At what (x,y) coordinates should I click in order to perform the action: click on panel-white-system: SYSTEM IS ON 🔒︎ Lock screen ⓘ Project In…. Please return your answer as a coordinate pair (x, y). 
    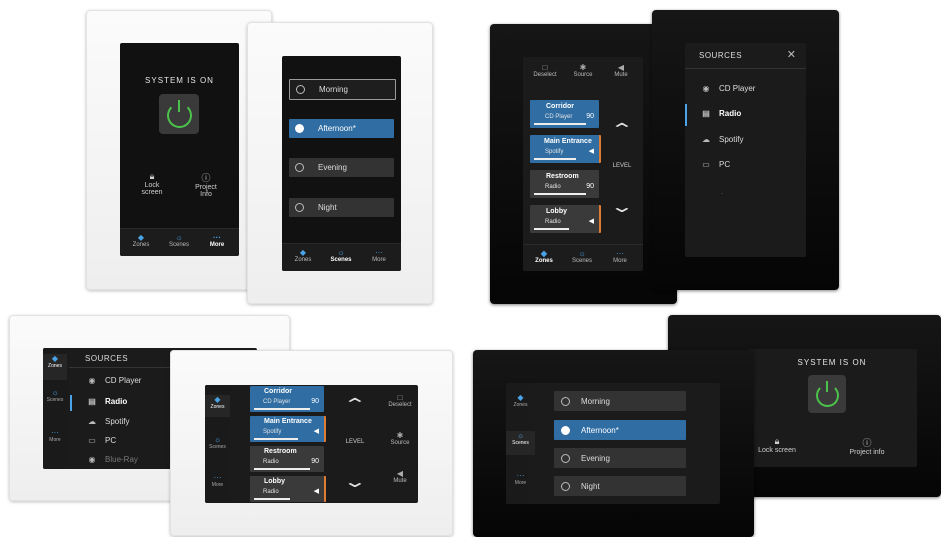
    Looking at the image, I should click on (179, 150).